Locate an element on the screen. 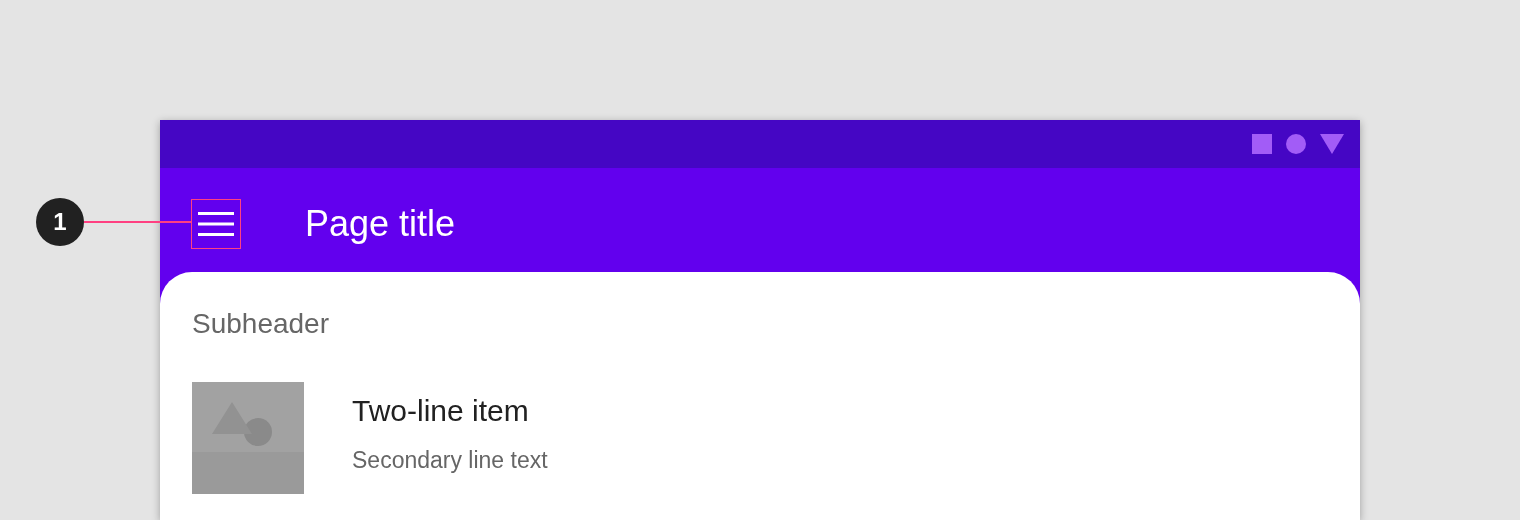 This screenshot has height=520, width=1520. item-secondary-text: Secondary line text is located at coordinates (450, 460).